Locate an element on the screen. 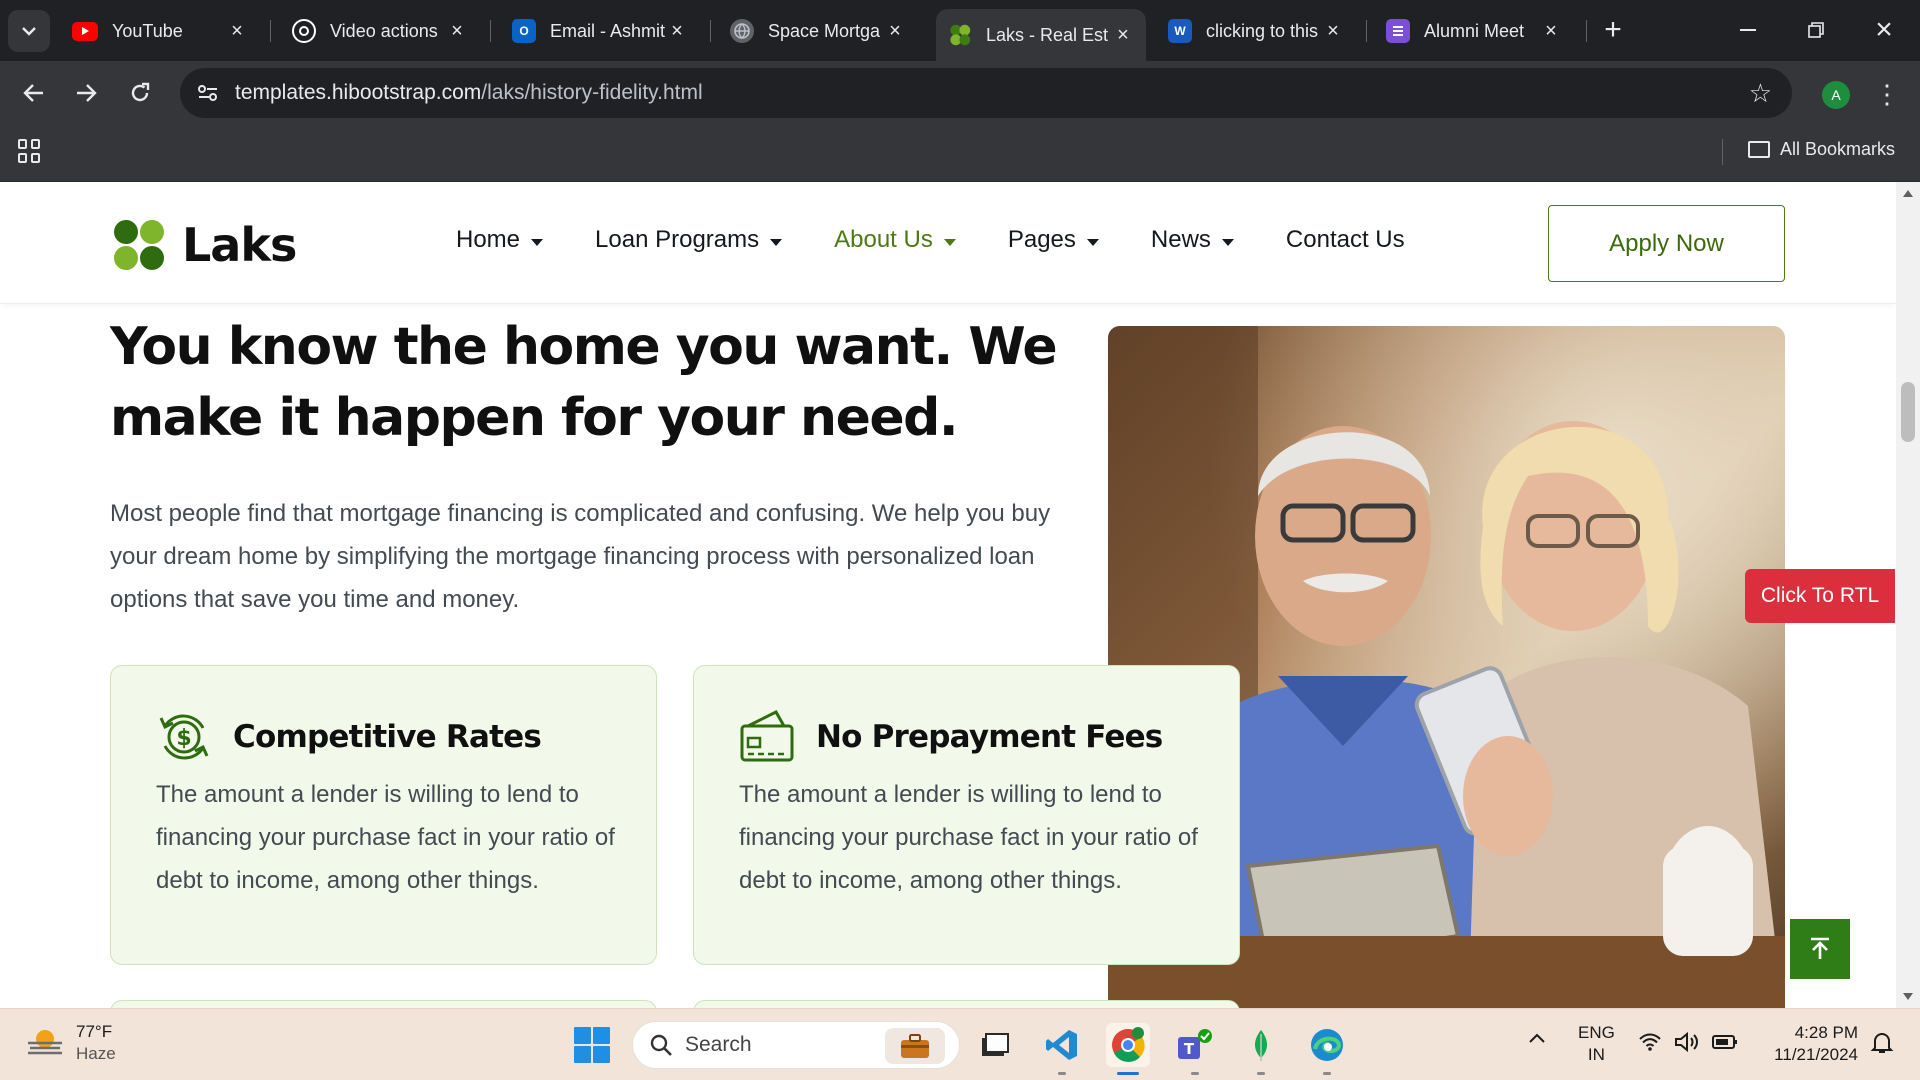 The height and width of the screenshot is (1080, 1920). url-path: /laks/history-fidelity.html is located at coordinates (592, 92).